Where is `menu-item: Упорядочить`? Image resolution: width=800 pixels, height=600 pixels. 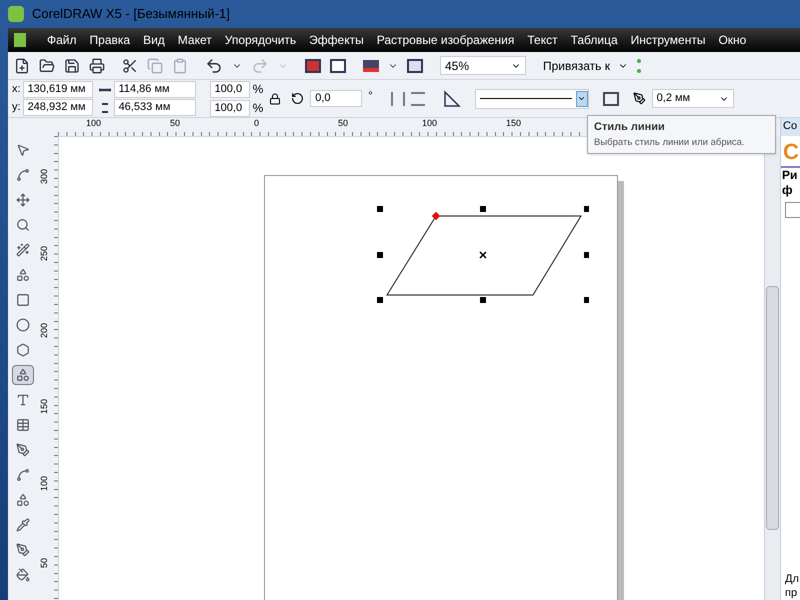
menu-item: Упорядочить is located at coordinates (260, 40).